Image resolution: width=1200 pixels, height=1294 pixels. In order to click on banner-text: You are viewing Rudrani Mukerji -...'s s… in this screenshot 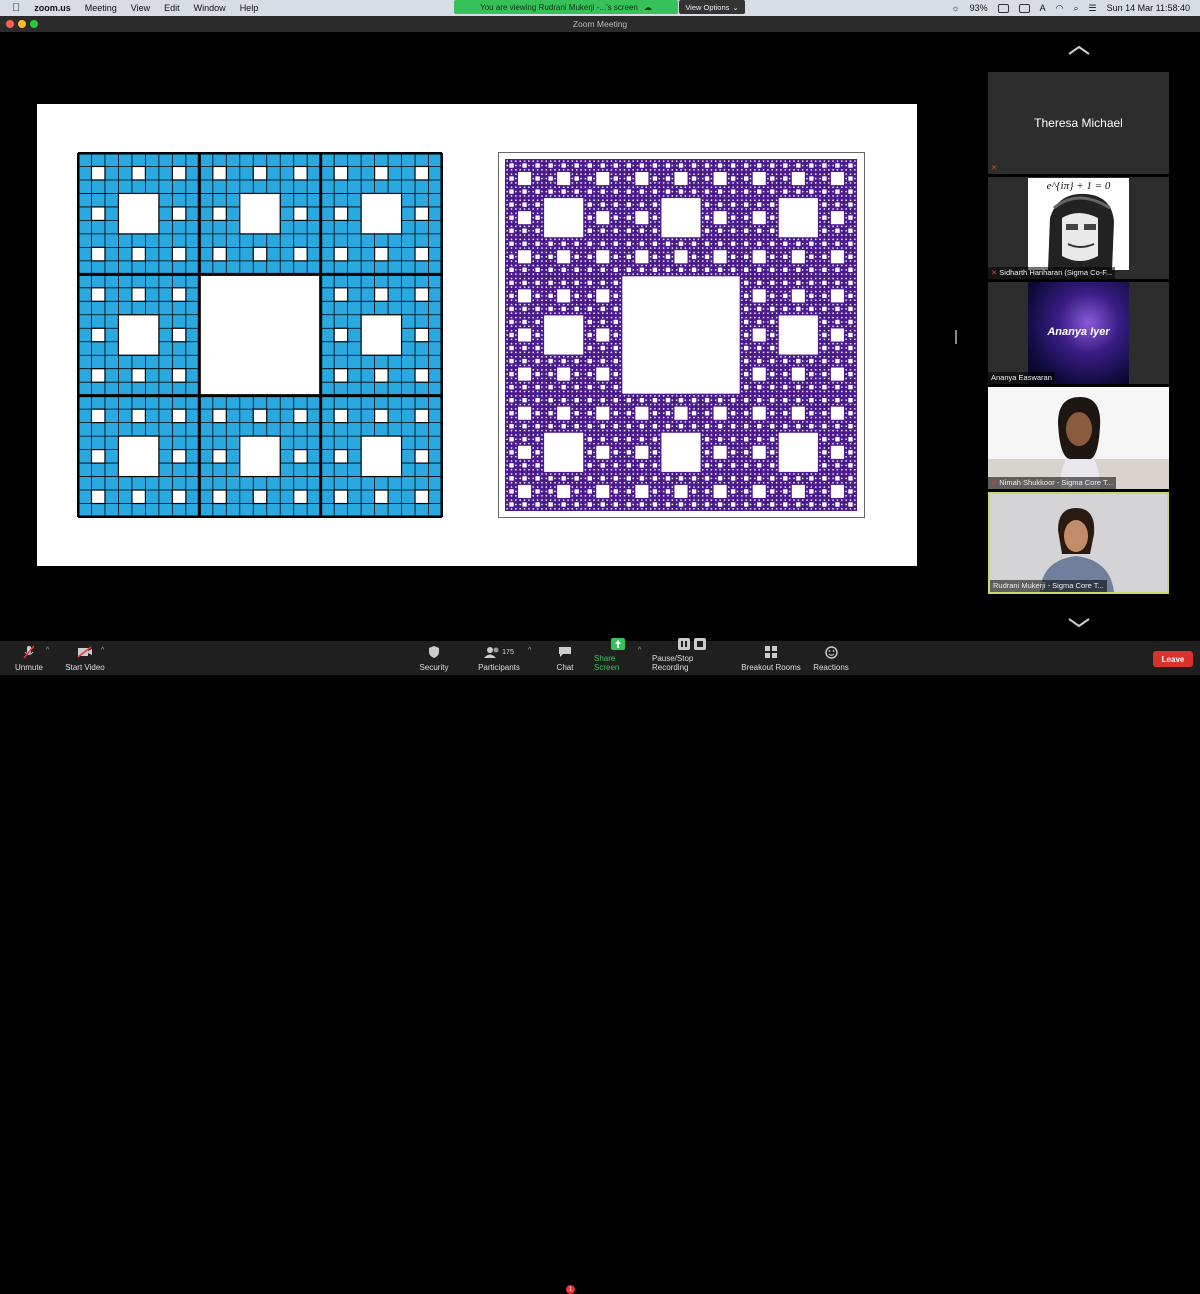, I will do `click(559, 7)`.